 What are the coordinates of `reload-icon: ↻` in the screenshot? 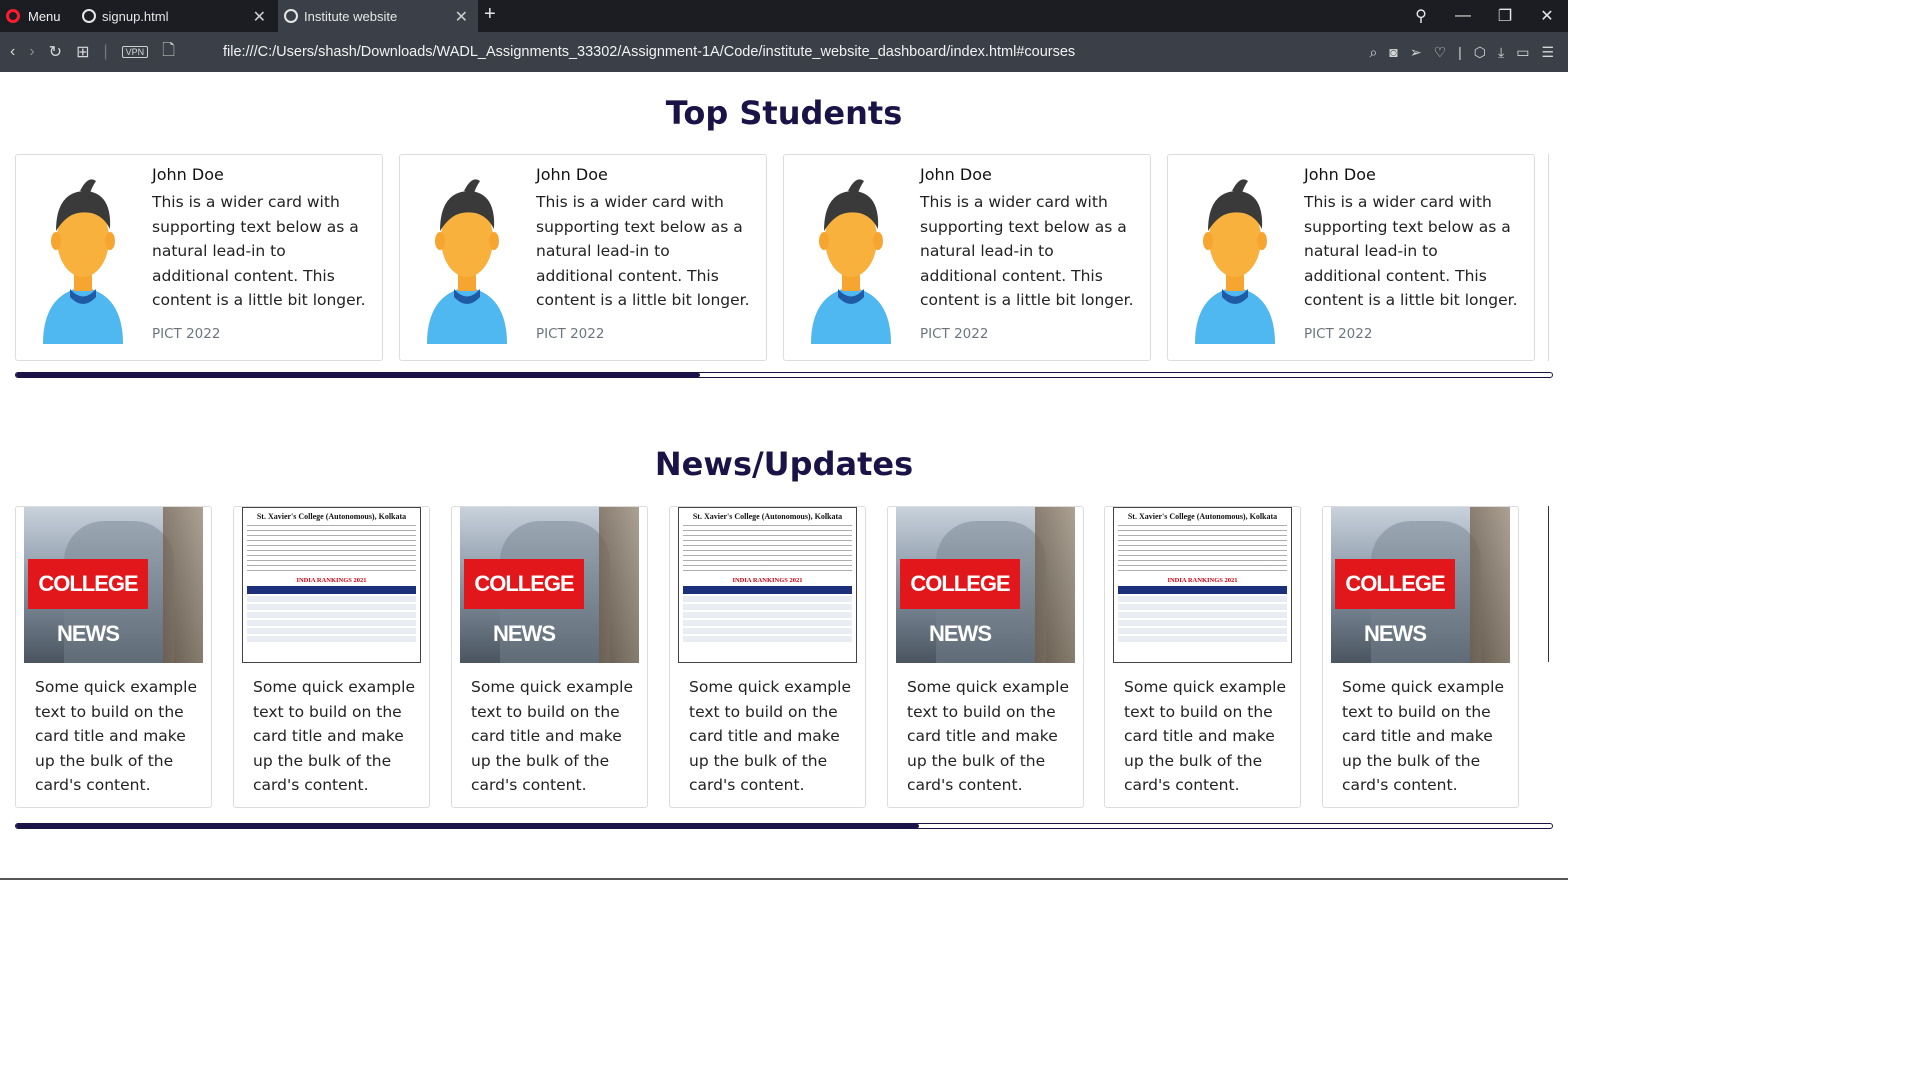 It's located at (55, 52).